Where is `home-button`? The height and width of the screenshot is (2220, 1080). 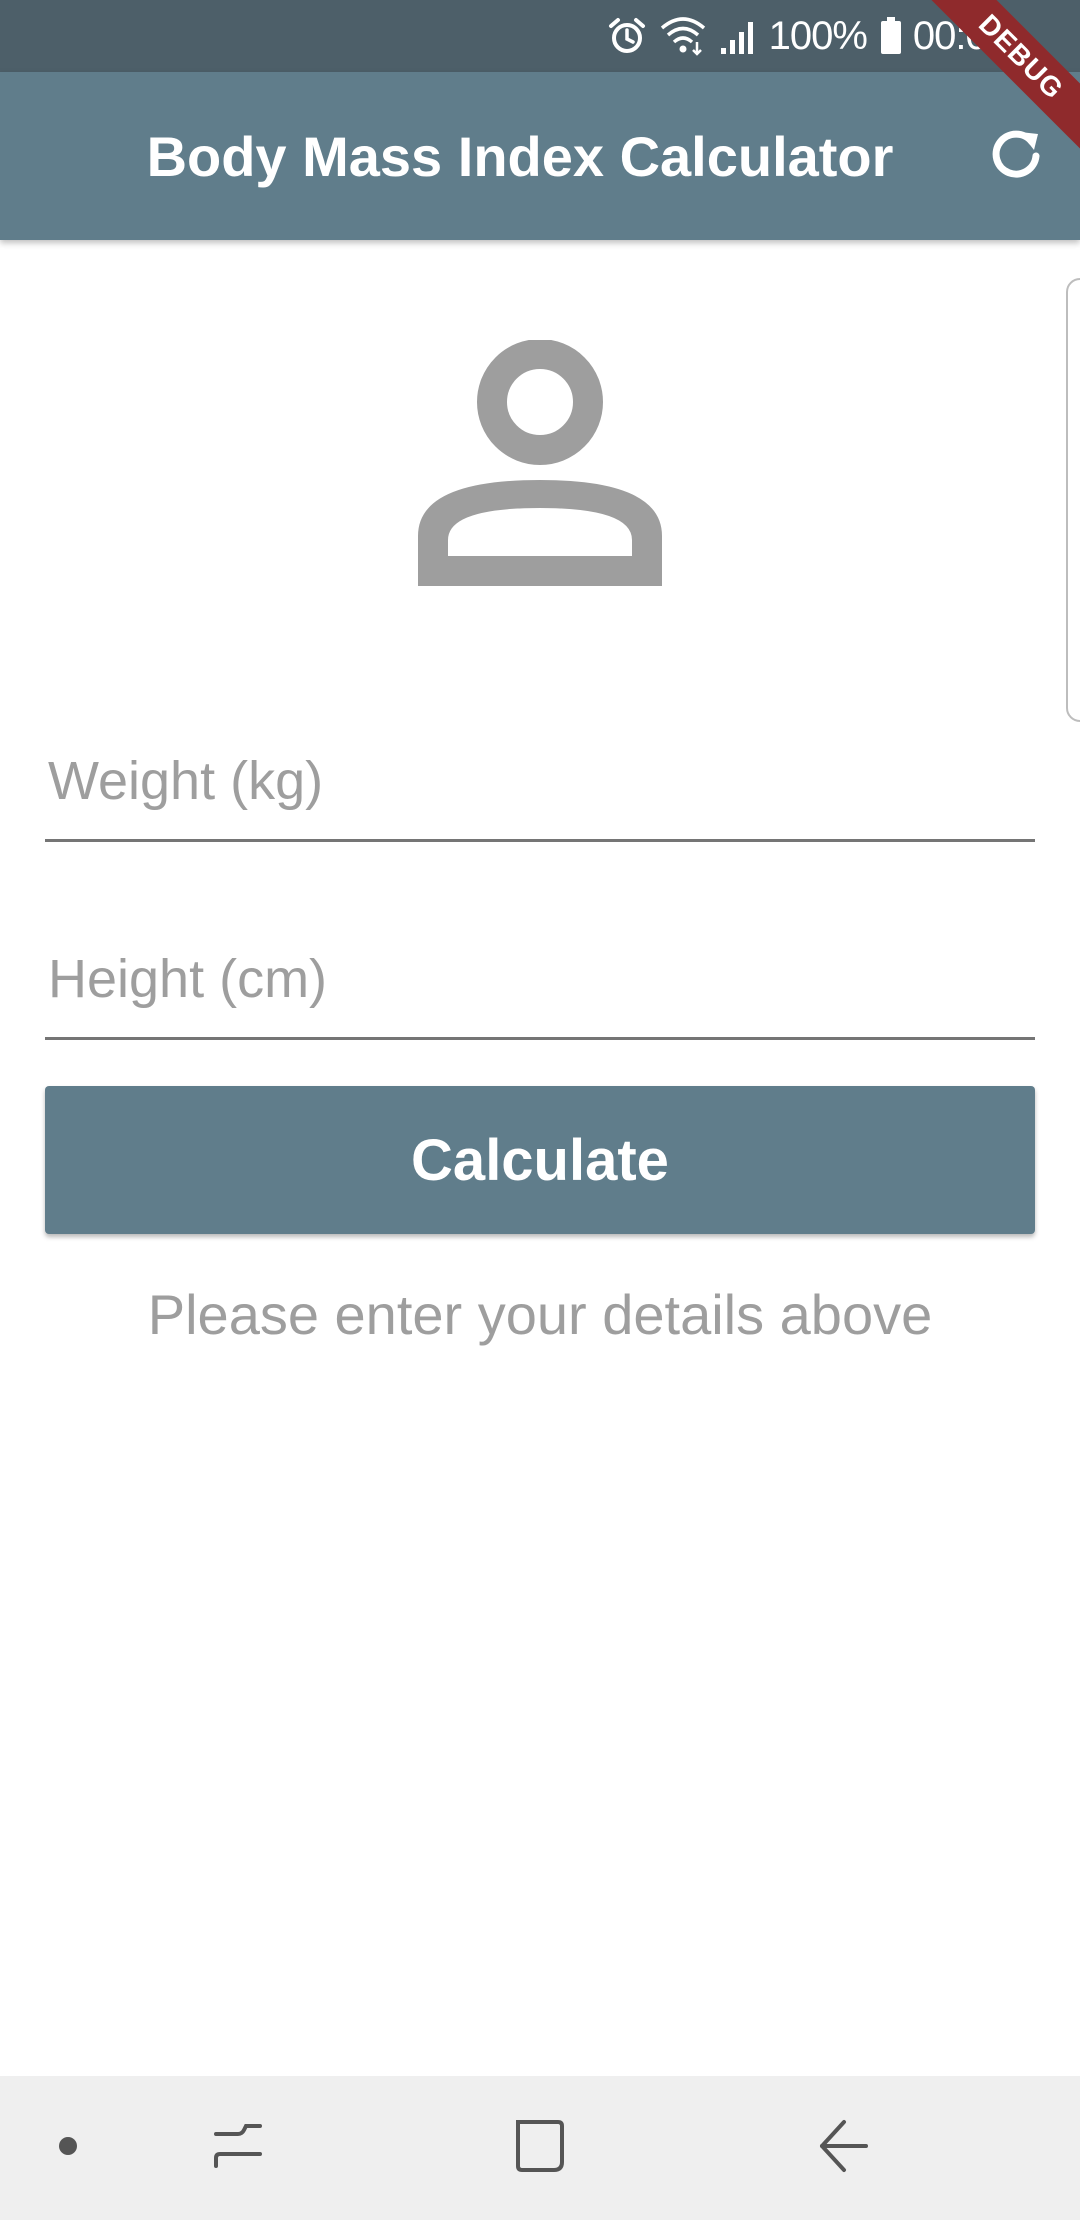
home-button is located at coordinates (540, 2148).